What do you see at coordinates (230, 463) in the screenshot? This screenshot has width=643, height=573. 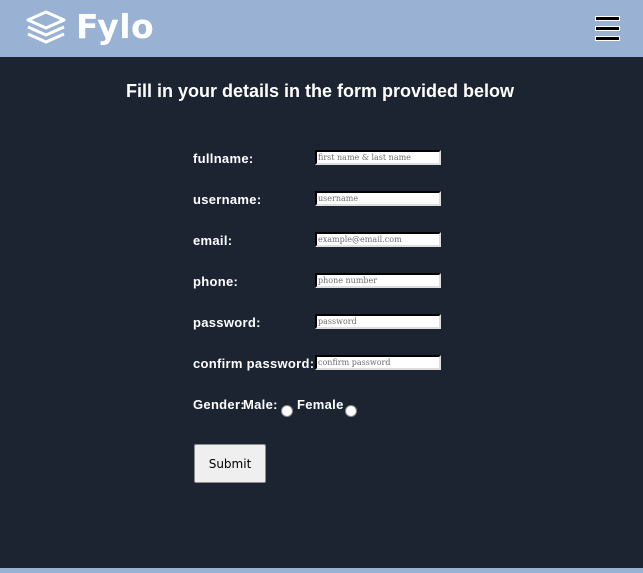 I see `submit-button: Submit` at bounding box center [230, 463].